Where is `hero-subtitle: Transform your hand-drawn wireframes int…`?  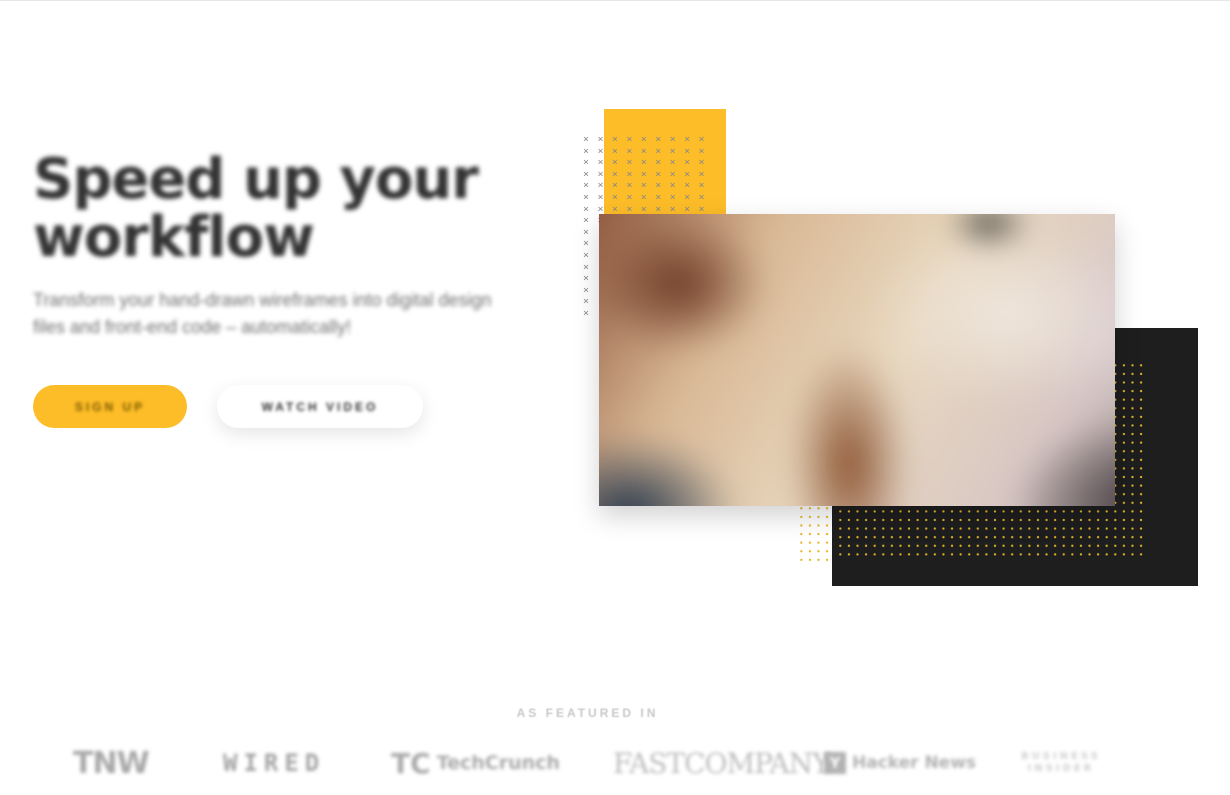 hero-subtitle: Transform your hand-drawn wireframes int… is located at coordinates (262, 313).